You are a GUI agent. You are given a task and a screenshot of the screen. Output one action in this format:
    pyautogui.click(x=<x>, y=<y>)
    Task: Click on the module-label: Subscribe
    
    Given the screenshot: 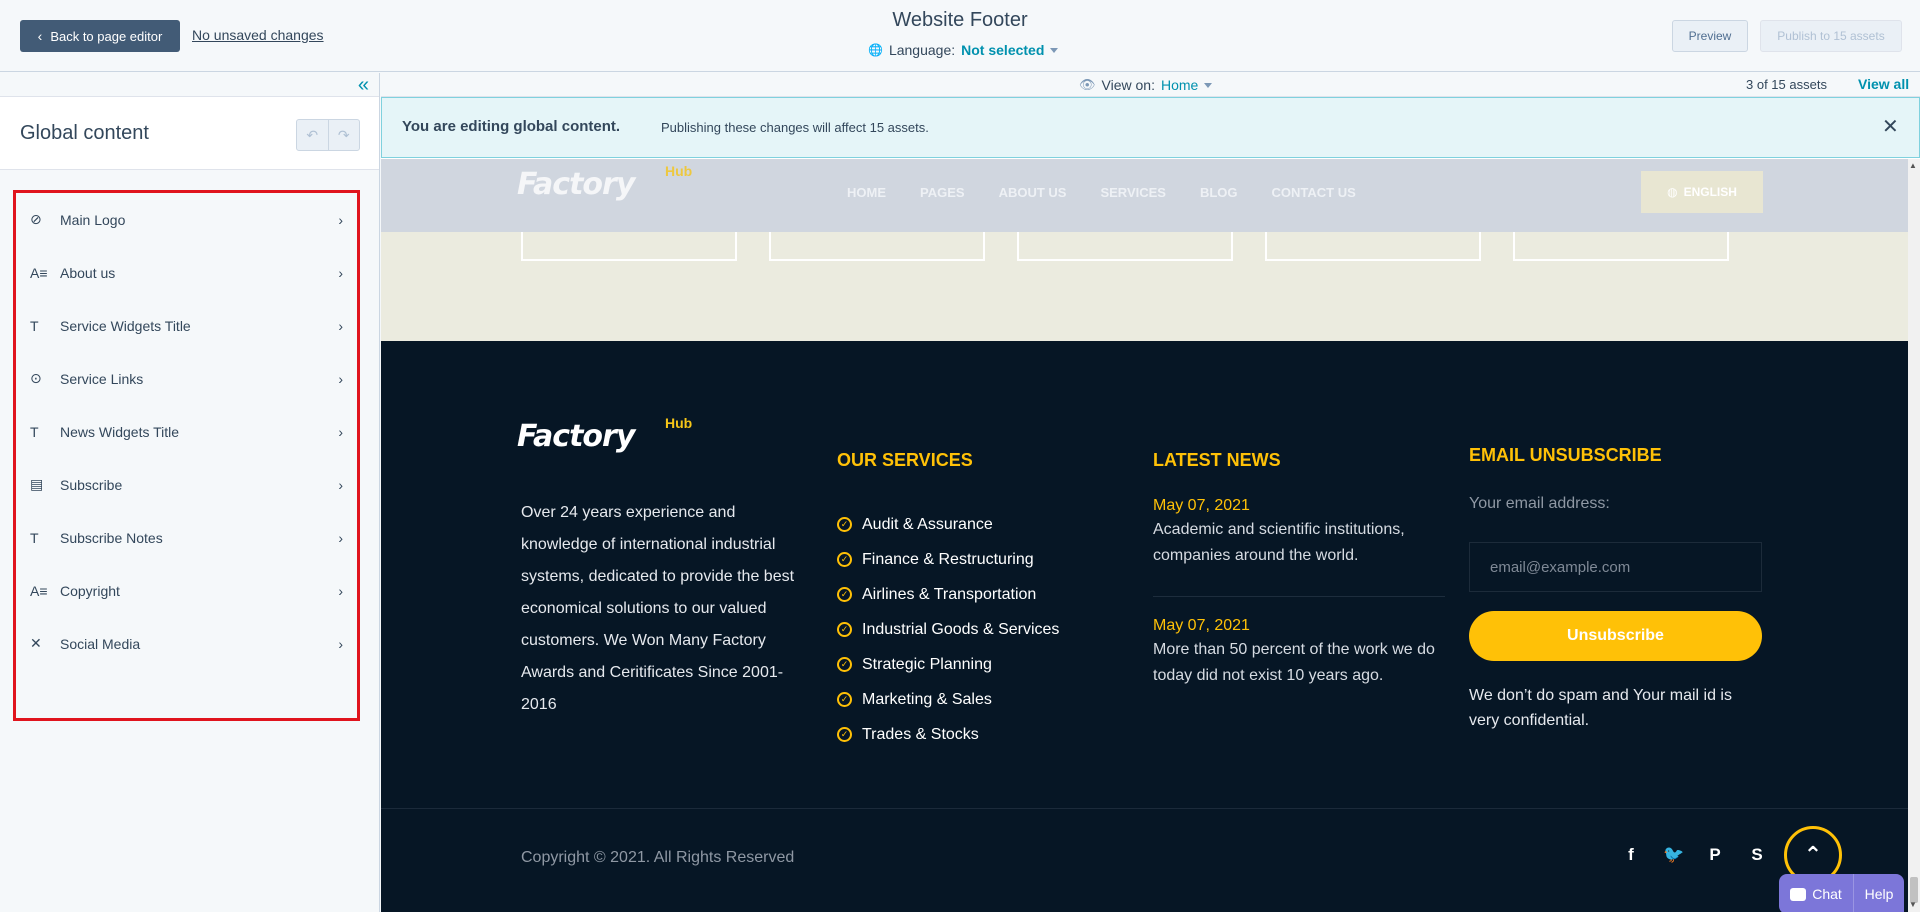 What is the action you would take?
    pyautogui.click(x=91, y=484)
    